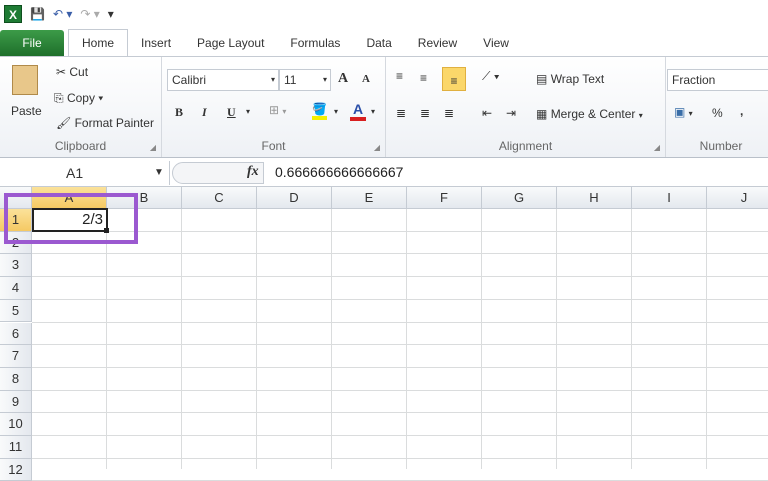  What do you see at coordinates (589, 114) in the screenshot?
I see `merge-center-button: ▦ Merge & Center ▾` at bounding box center [589, 114].